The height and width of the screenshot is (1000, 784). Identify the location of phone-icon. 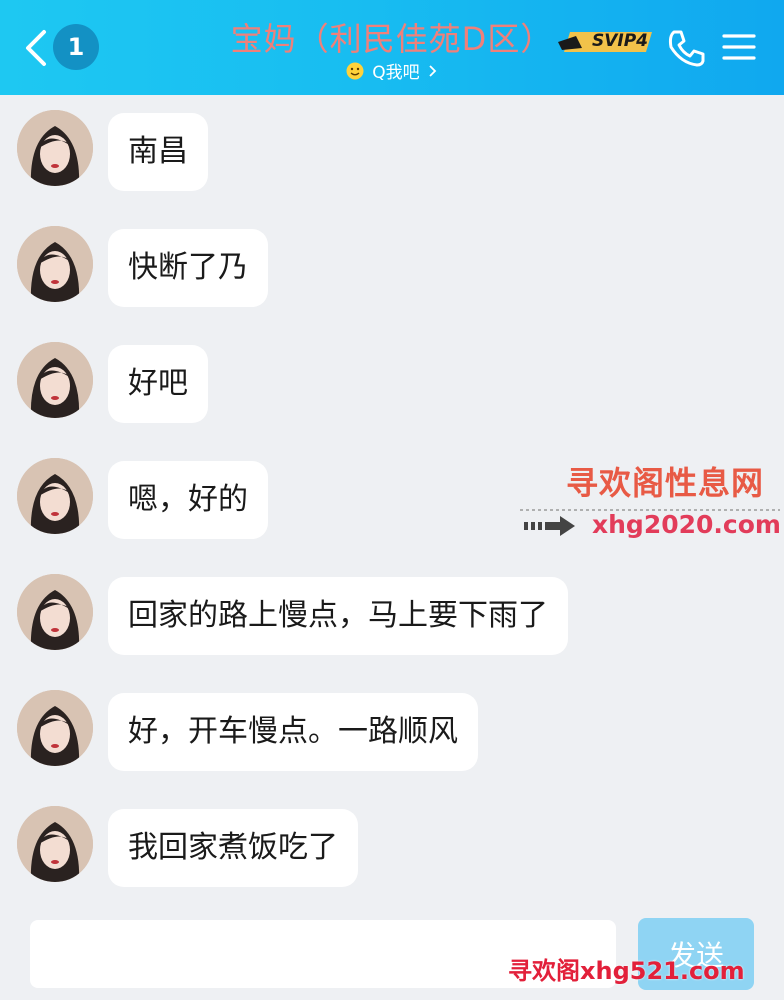
(686, 48).